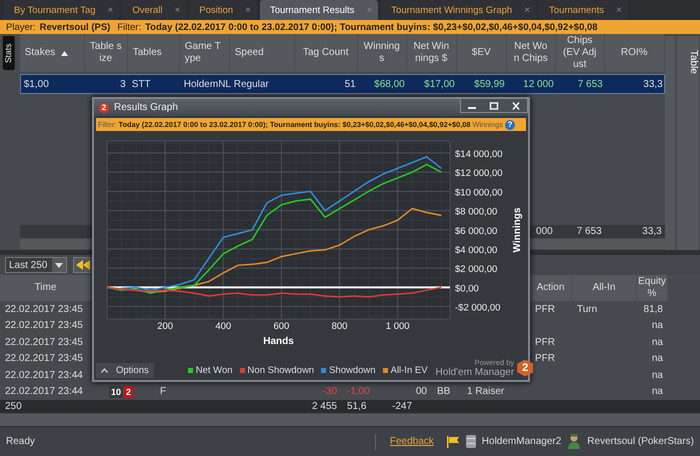 The image size is (700, 456). What do you see at coordinates (249, 53) in the screenshot?
I see `column-label: Speed` at bounding box center [249, 53].